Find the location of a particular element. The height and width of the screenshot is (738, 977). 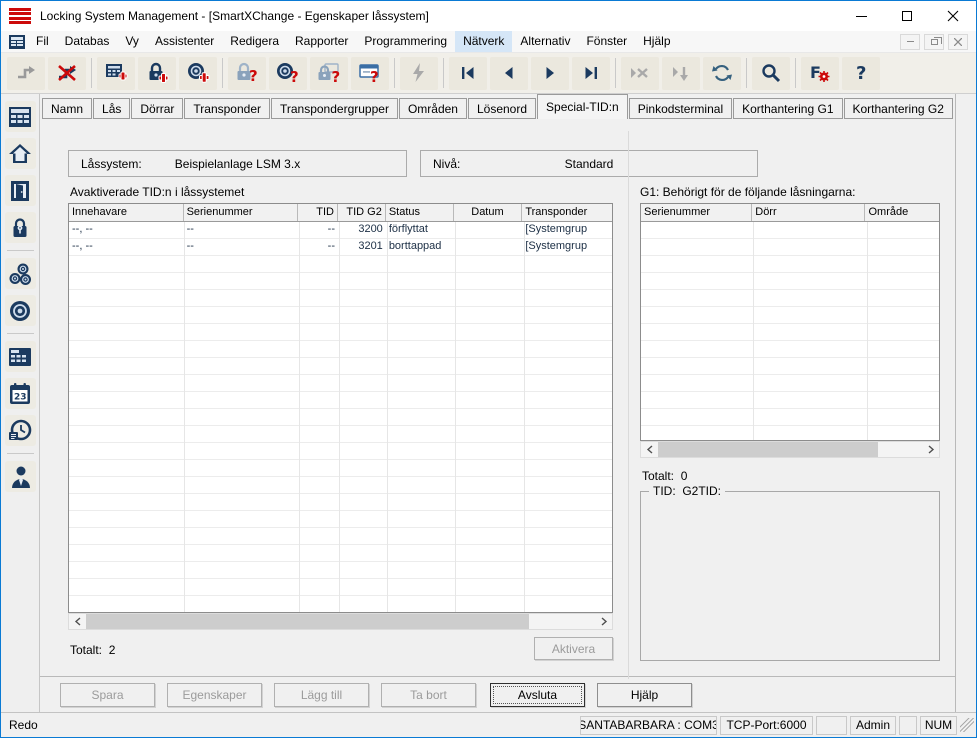

disconnect-button is located at coordinates (67, 73).